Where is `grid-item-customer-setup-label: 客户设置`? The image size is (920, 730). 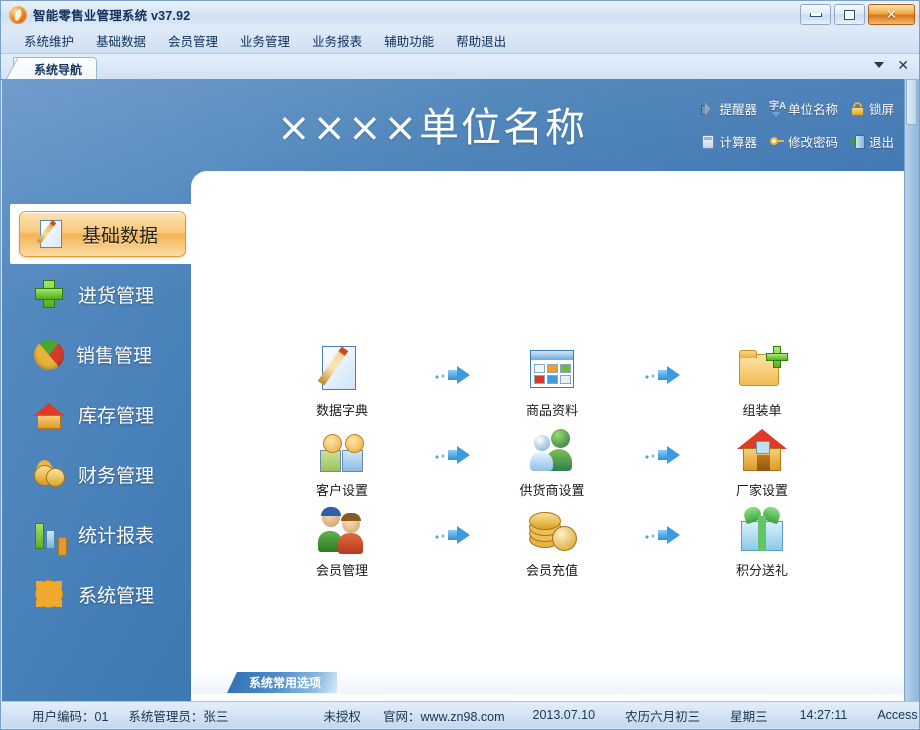
grid-item-customer-setup-label: 客户设置 is located at coordinates (341, 490).